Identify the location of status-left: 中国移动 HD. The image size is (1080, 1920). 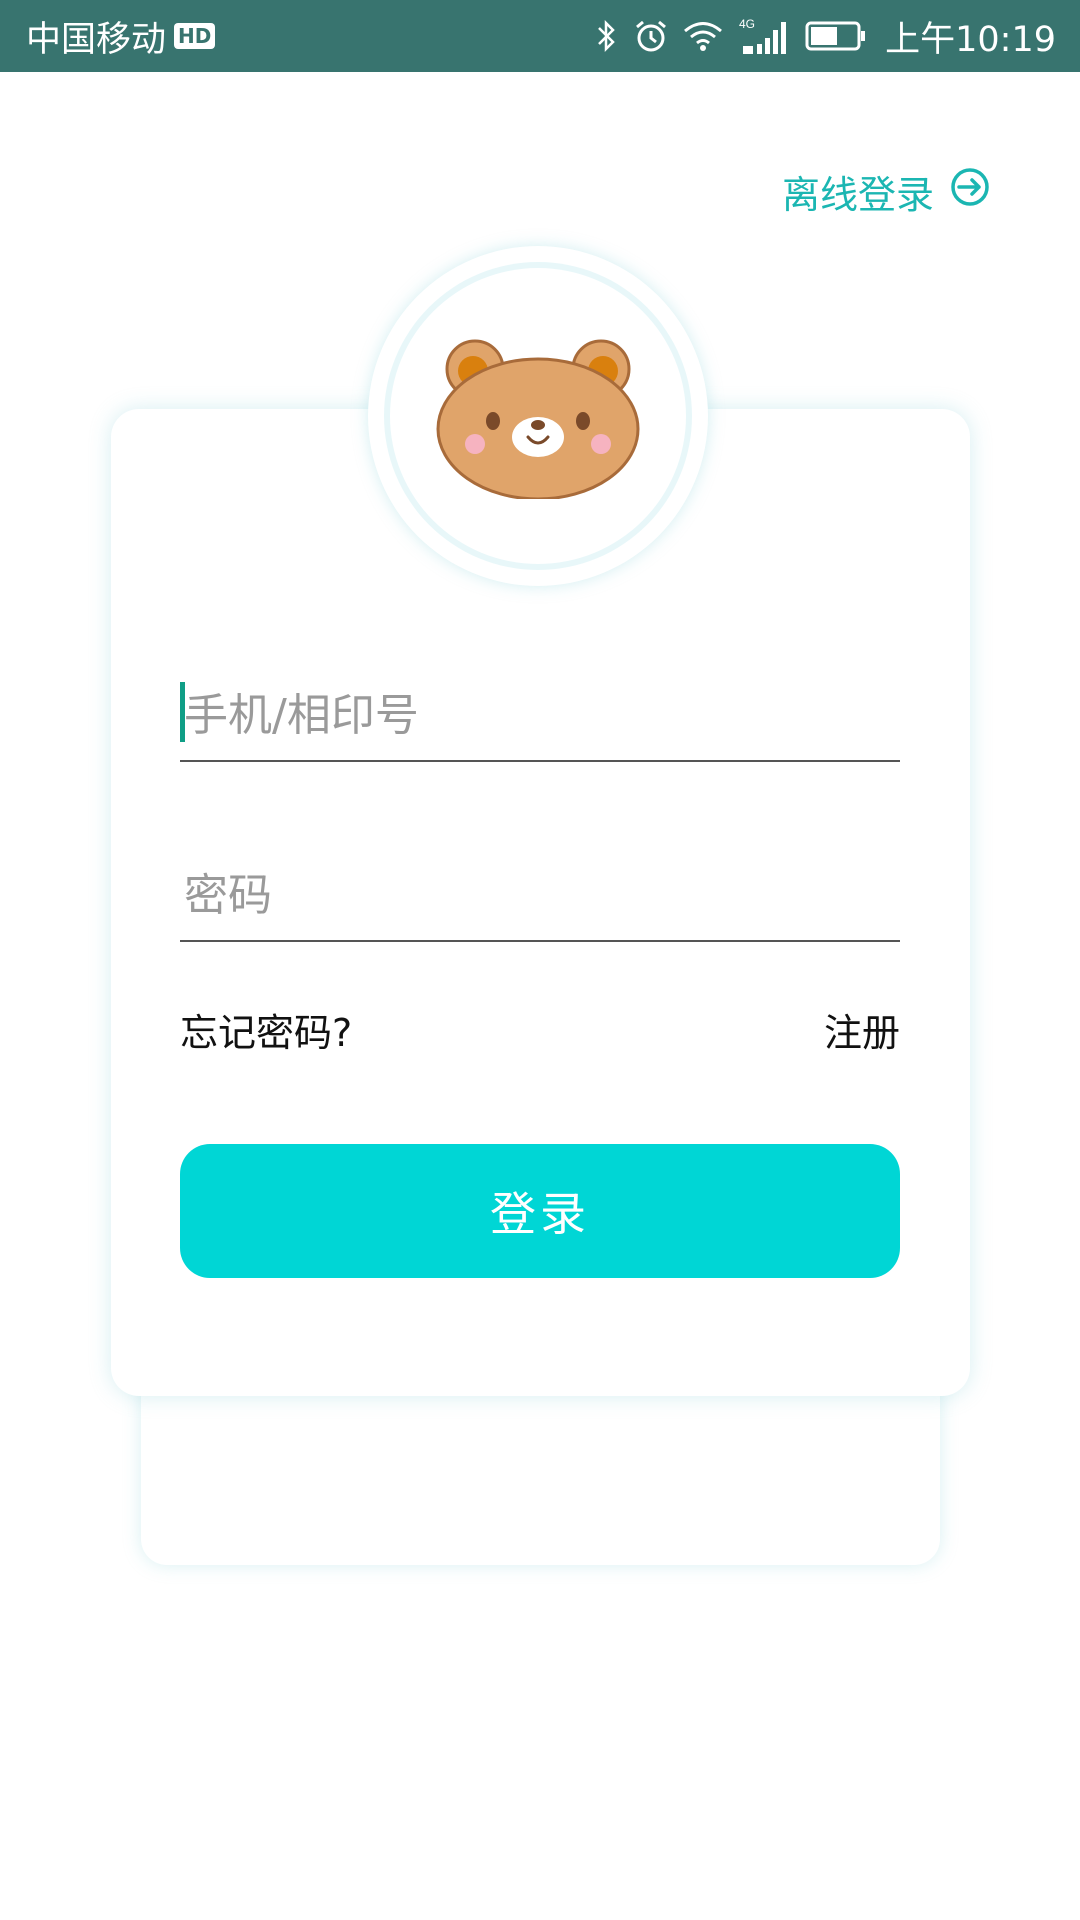
(121, 36).